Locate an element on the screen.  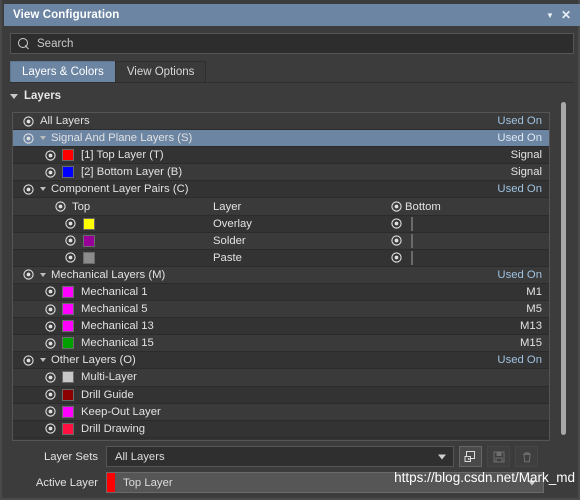
pair-top-column-label: Top is located at coordinates (81, 206).